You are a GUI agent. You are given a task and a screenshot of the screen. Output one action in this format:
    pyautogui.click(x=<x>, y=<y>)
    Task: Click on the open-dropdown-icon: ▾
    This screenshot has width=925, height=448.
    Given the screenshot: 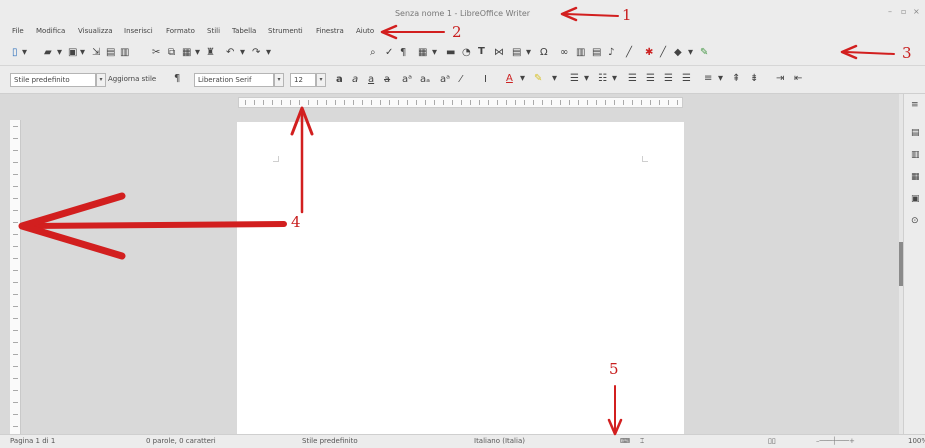 What is the action you would take?
    pyautogui.click(x=59, y=53)
    